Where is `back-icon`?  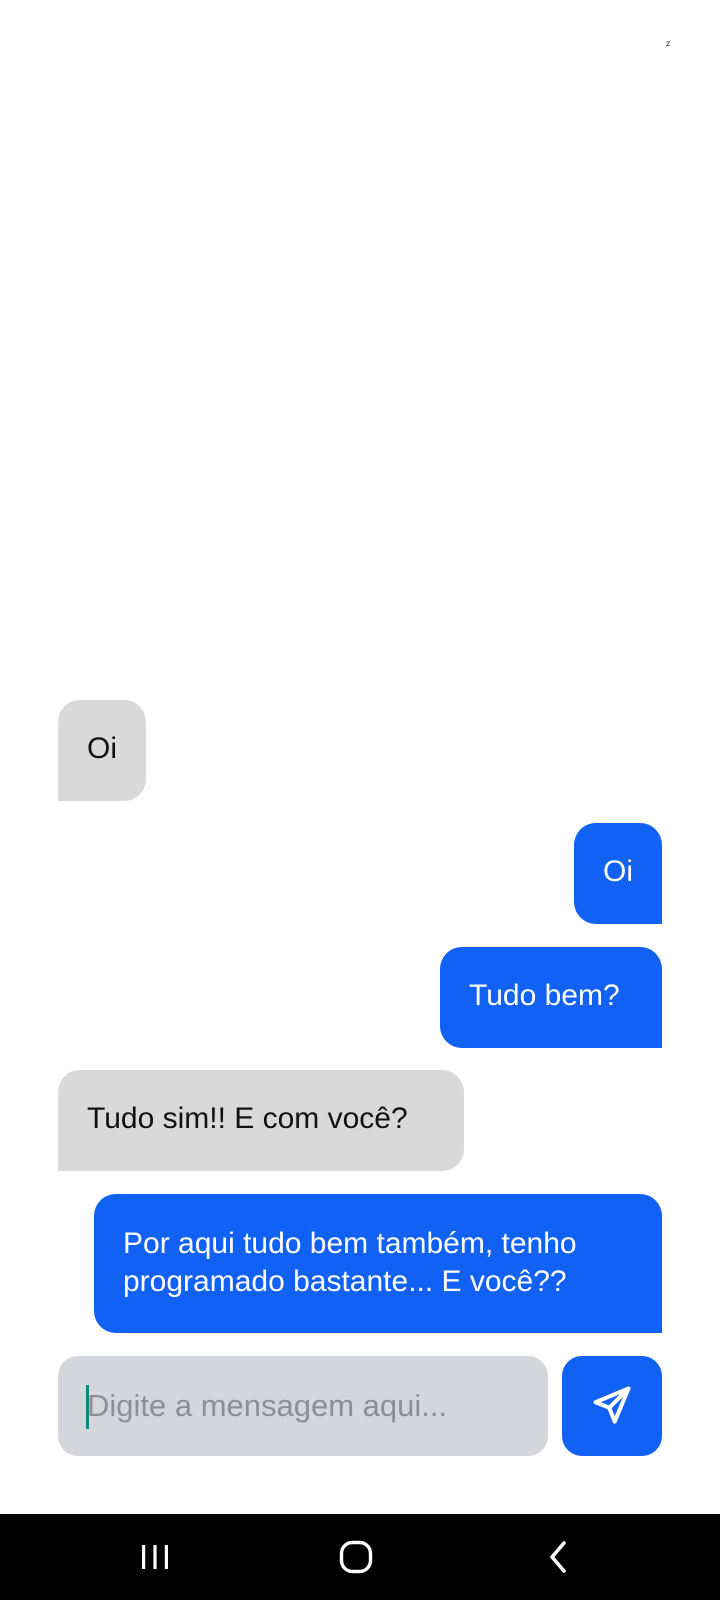
back-icon is located at coordinates (558, 1557).